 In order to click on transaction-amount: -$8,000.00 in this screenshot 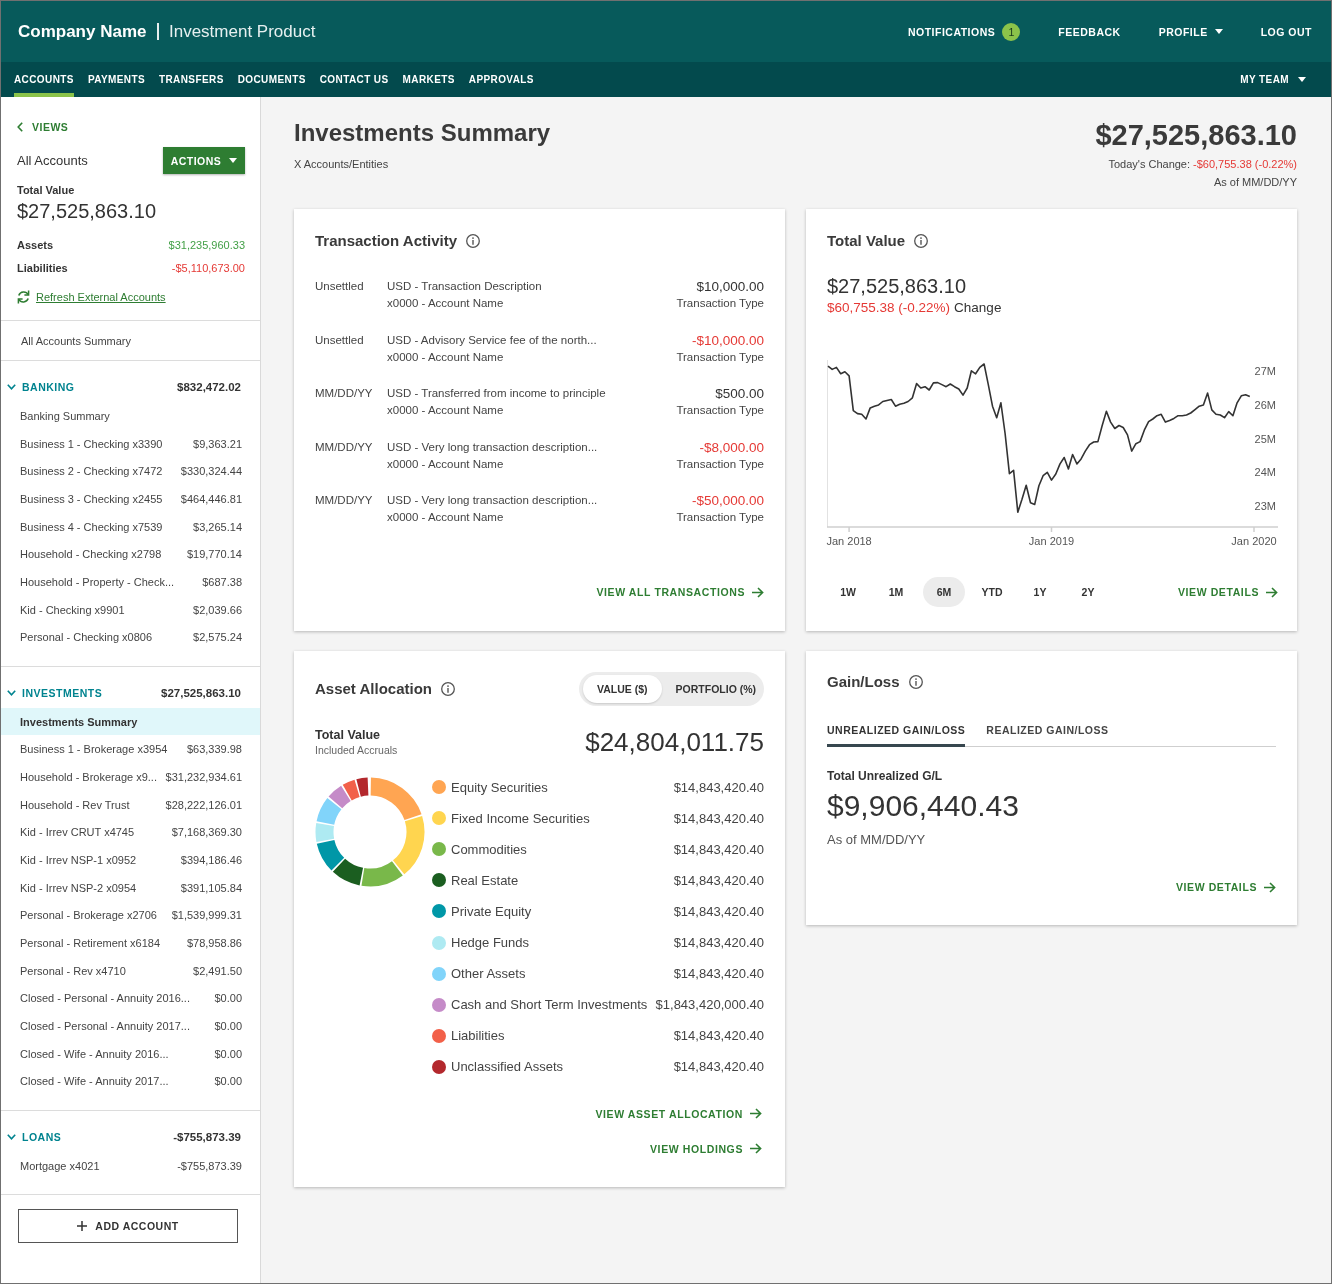, I will do `click(731, 447)`.